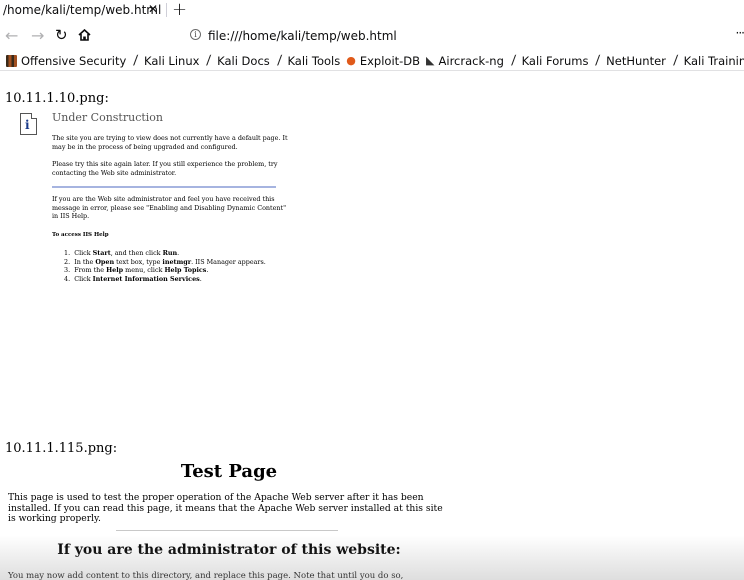  Describe the element at coordinates (351, 60) in the screenshot. I see `exploit-db-icon: ●` at that location.